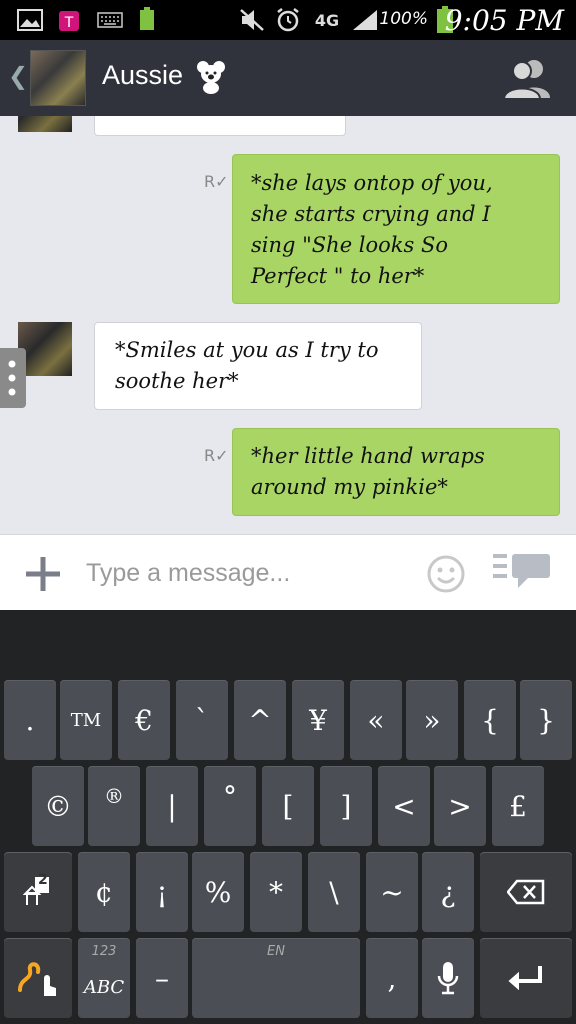 The width and height of the screenshot is (576, 1024). What do you see at coordinates (43, 880) in the screenshot?
I see `shift-page-number: 2` at bounding box center [43, 880].